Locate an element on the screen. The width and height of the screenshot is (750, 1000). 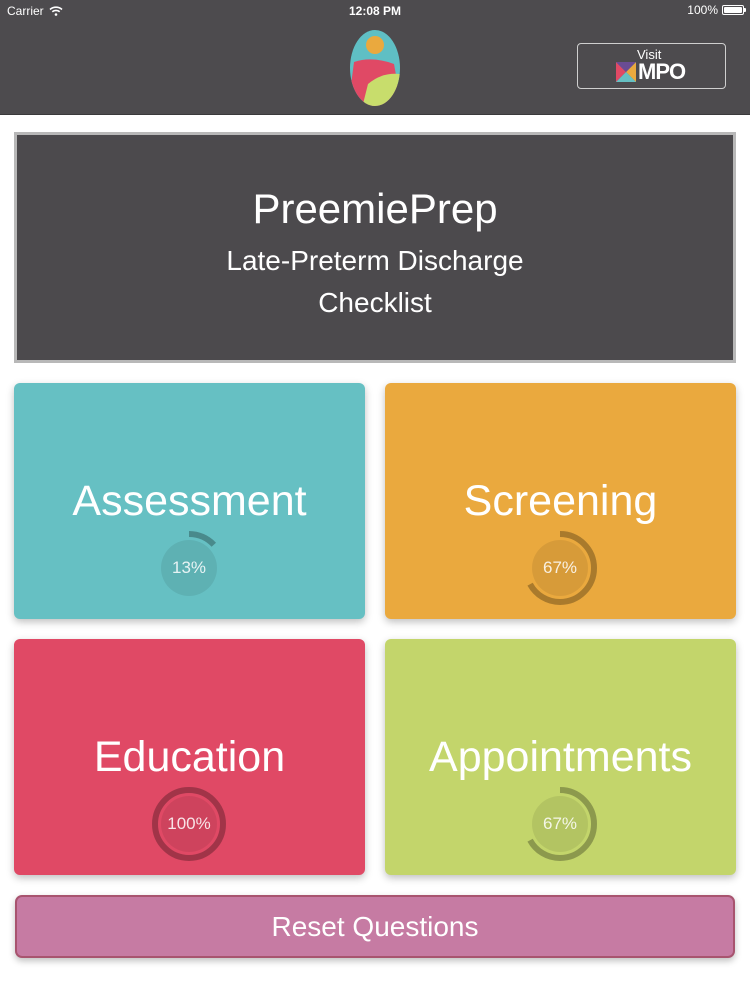
tile-label: Screening is located at coordinates (560, 501).